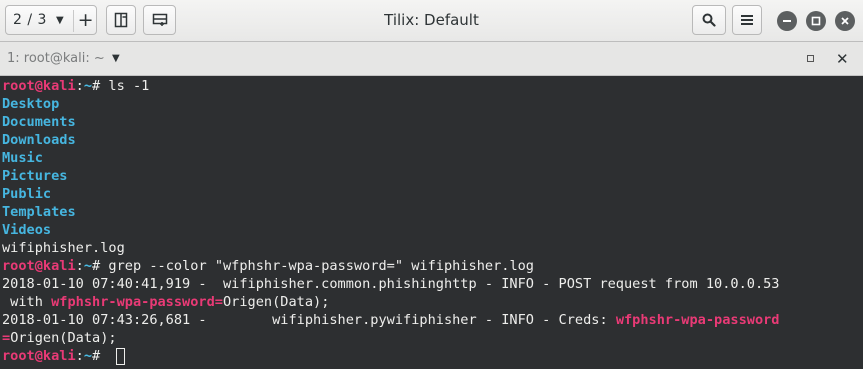 This screenshot has height=369, width=863. Describe the element at coordinates (27, 194) in the screenshot. I see `directory-entry: Public` at that location.